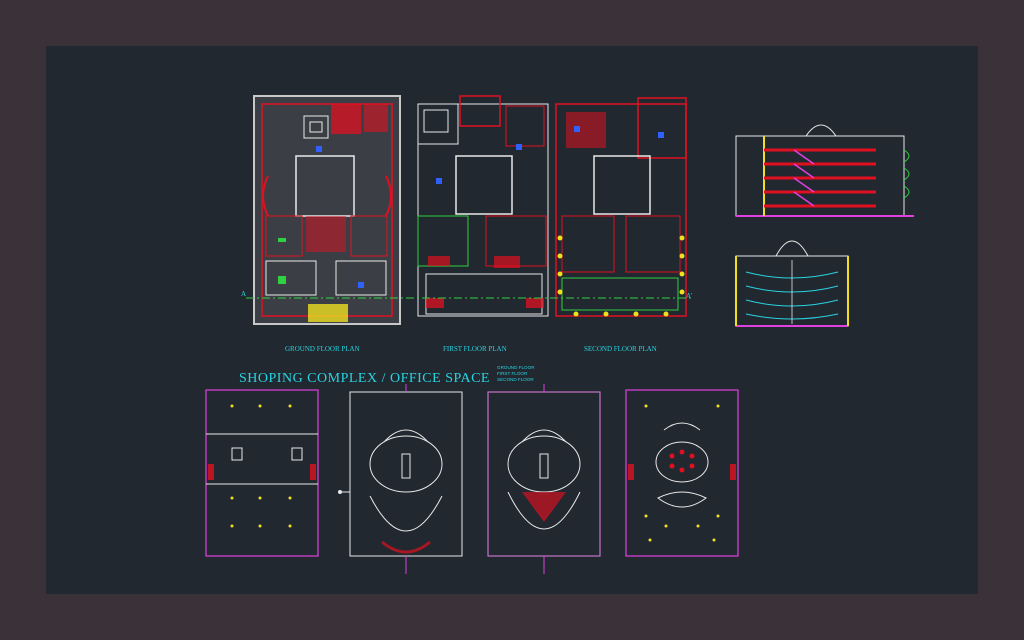 Image resolution: width=1024 pixels, height=640 pixels. I want to click on ground-floor-plan, so click(327, 210).